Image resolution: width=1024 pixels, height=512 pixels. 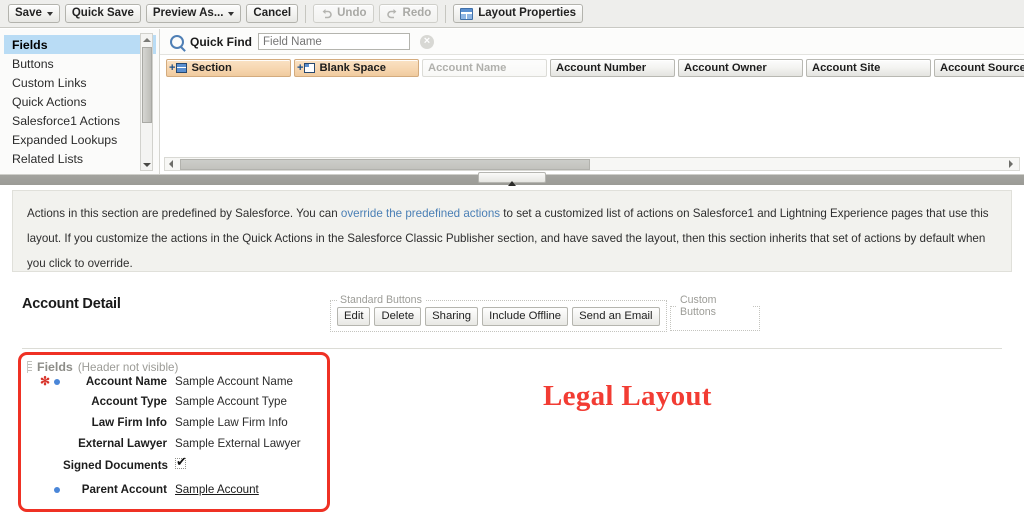 What do you see at coordinates (467, 68) in the screenshot?
I see `field-chip-label: Account Name` at bounding box center [467, 68].